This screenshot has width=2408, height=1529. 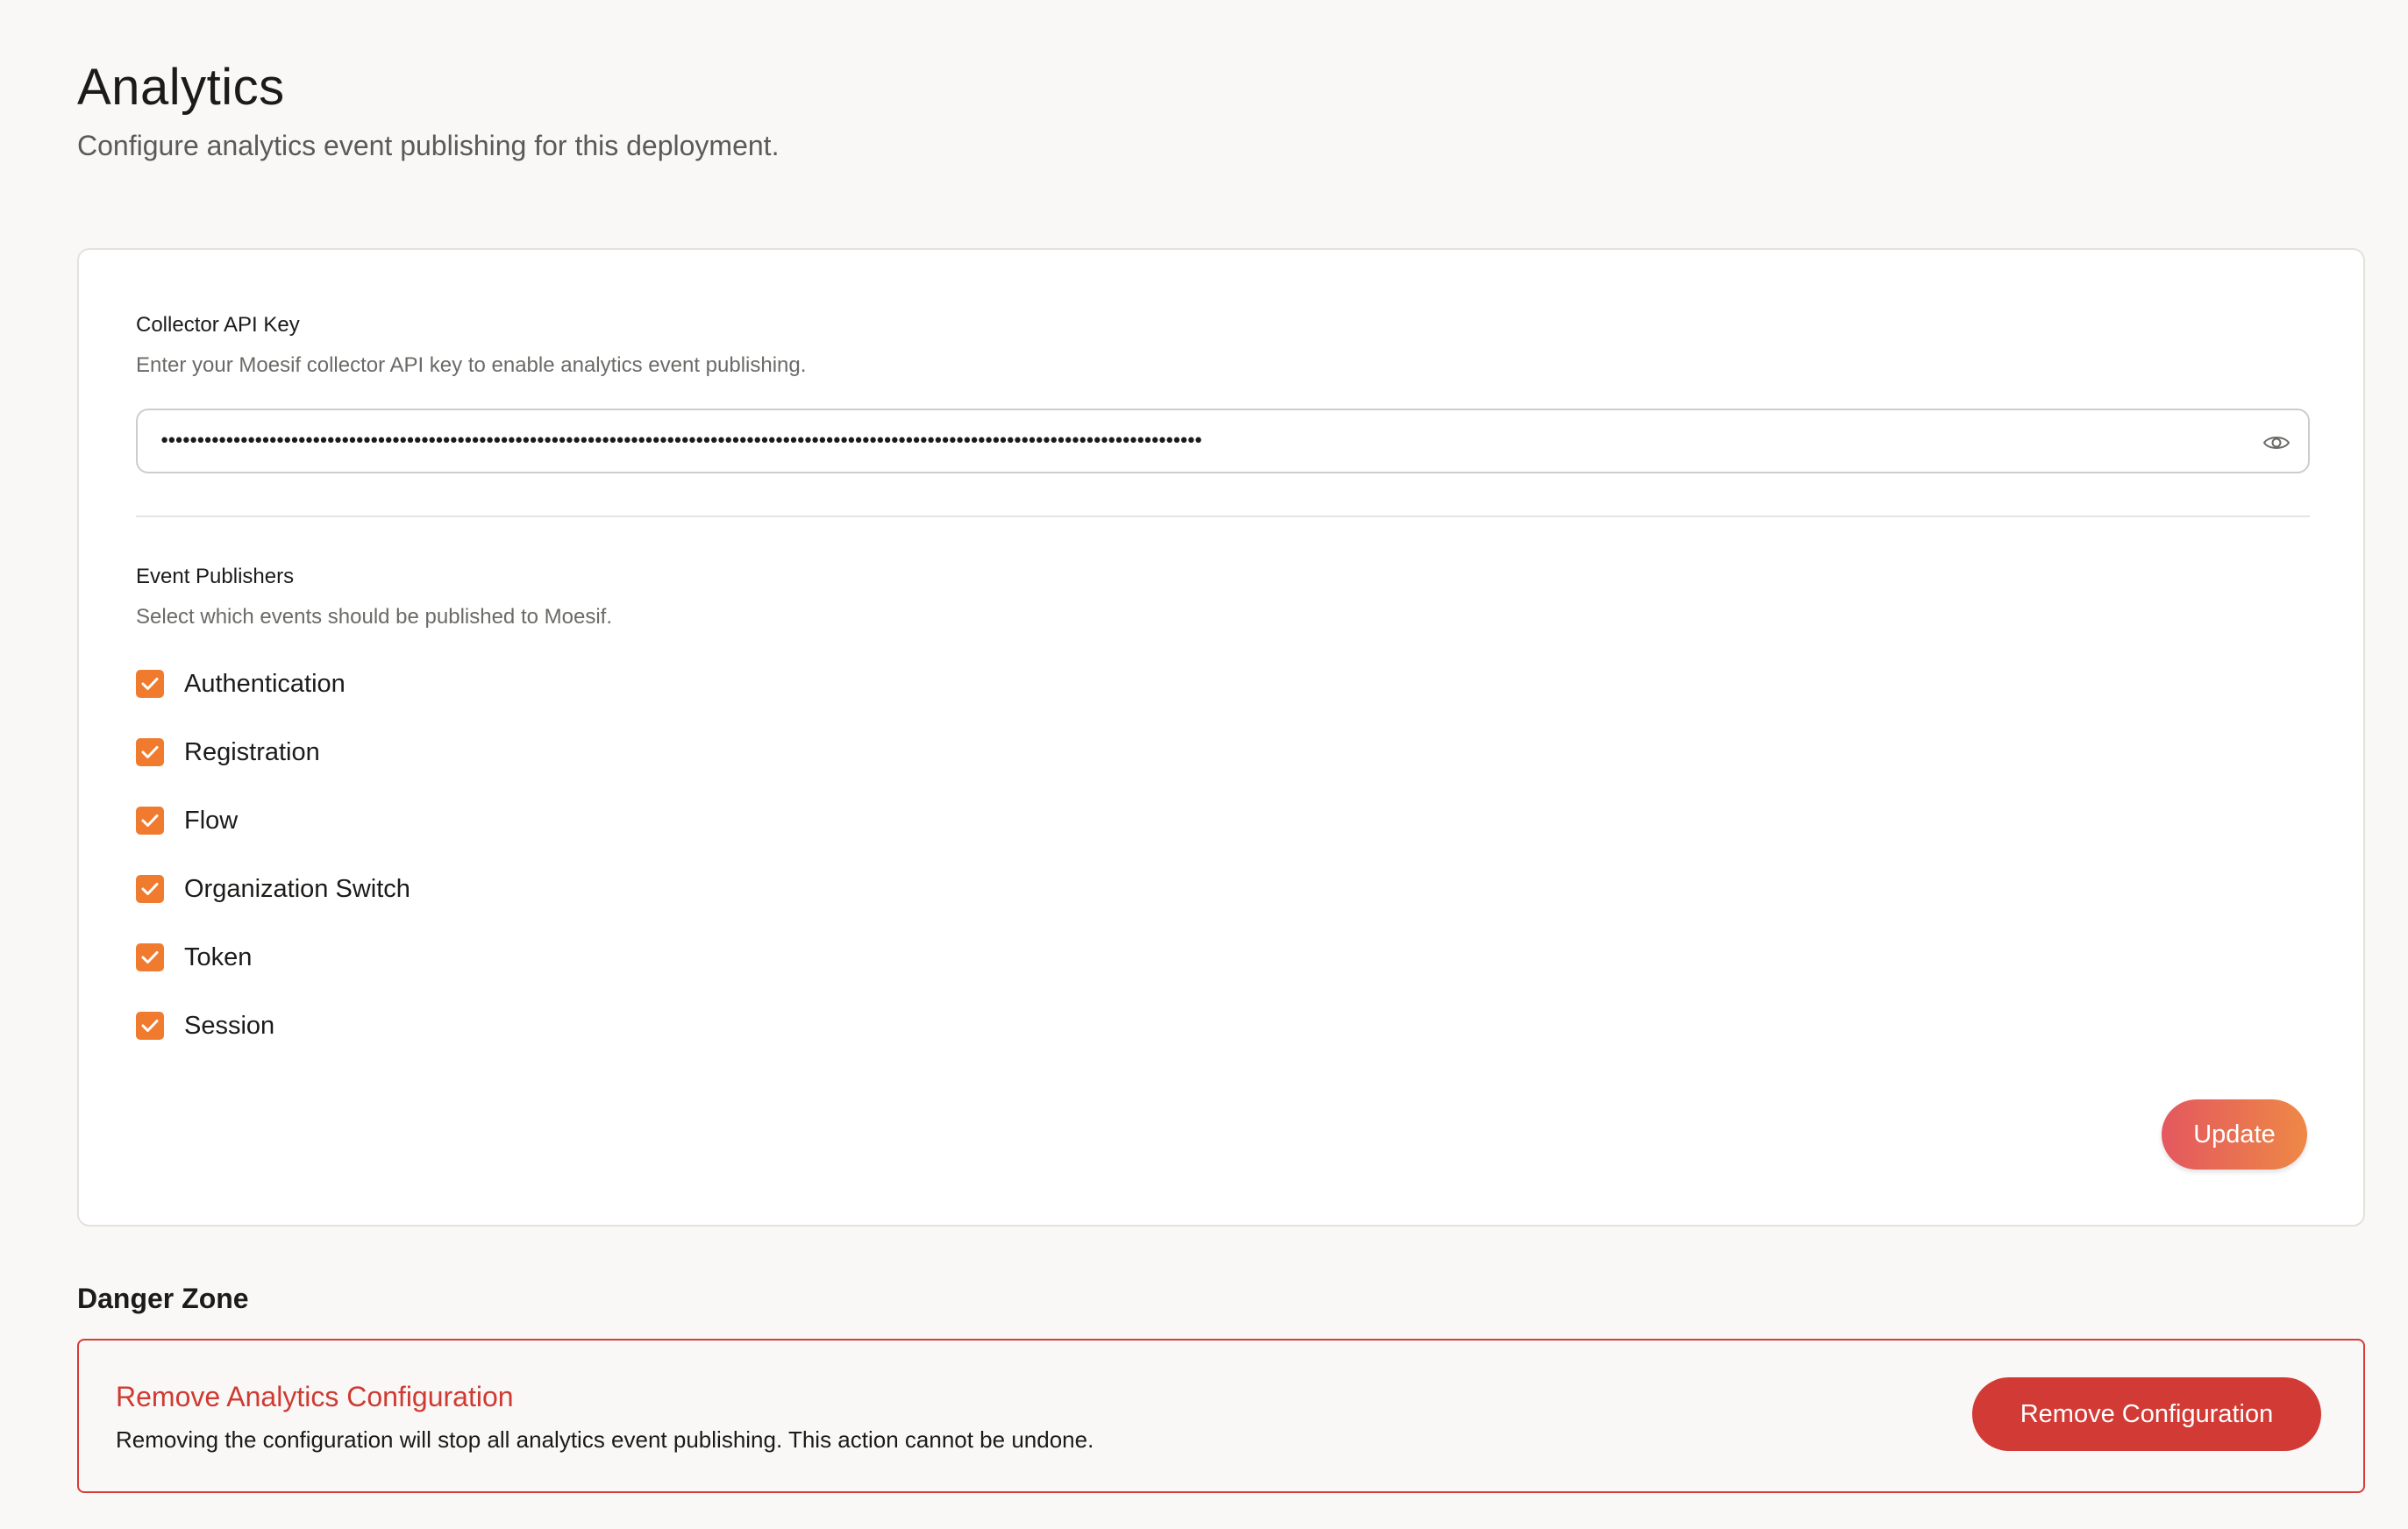 I want to click on publisher-label: Session, so click(x=230, y=1025).